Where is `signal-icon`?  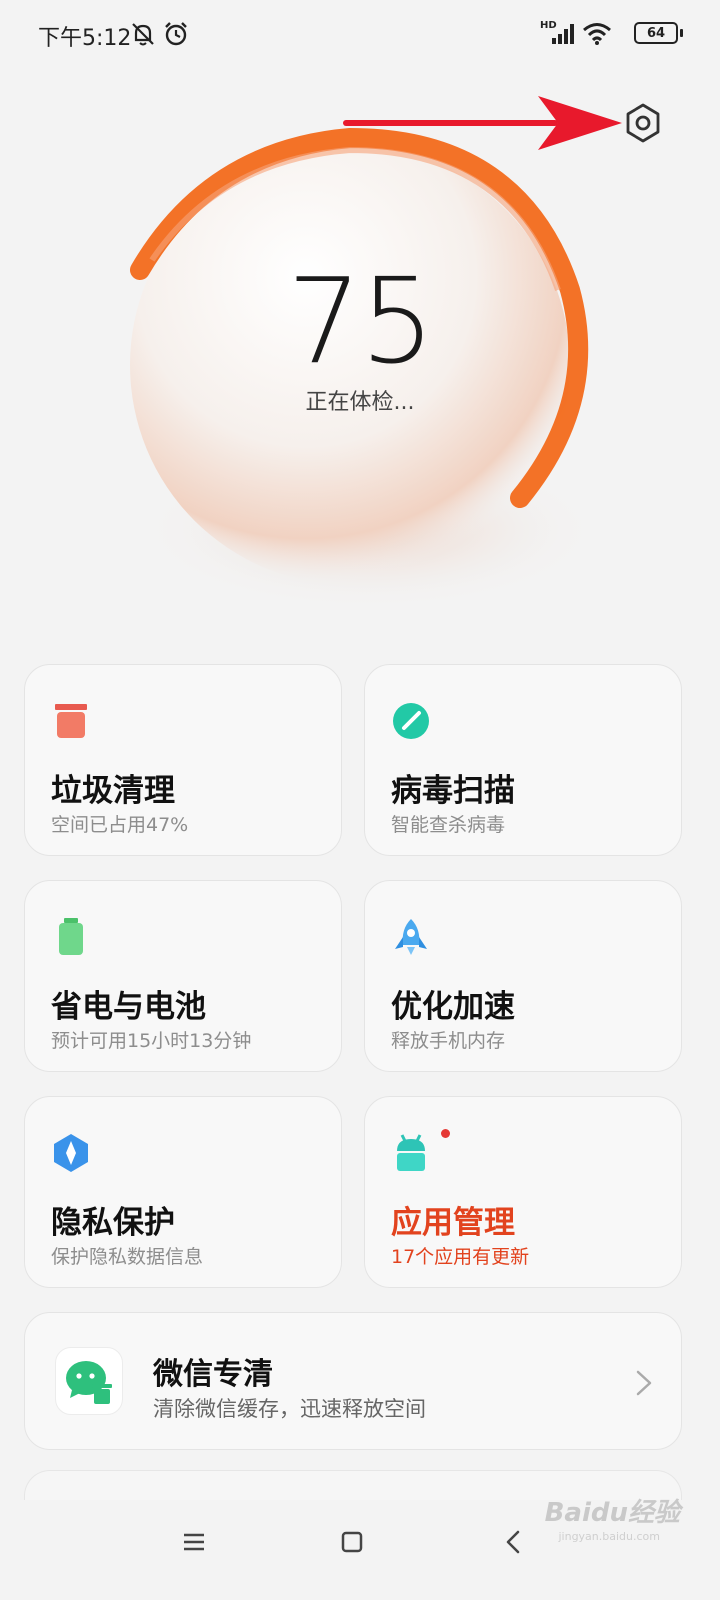
signal-icon is located at coordinates (563, 34).